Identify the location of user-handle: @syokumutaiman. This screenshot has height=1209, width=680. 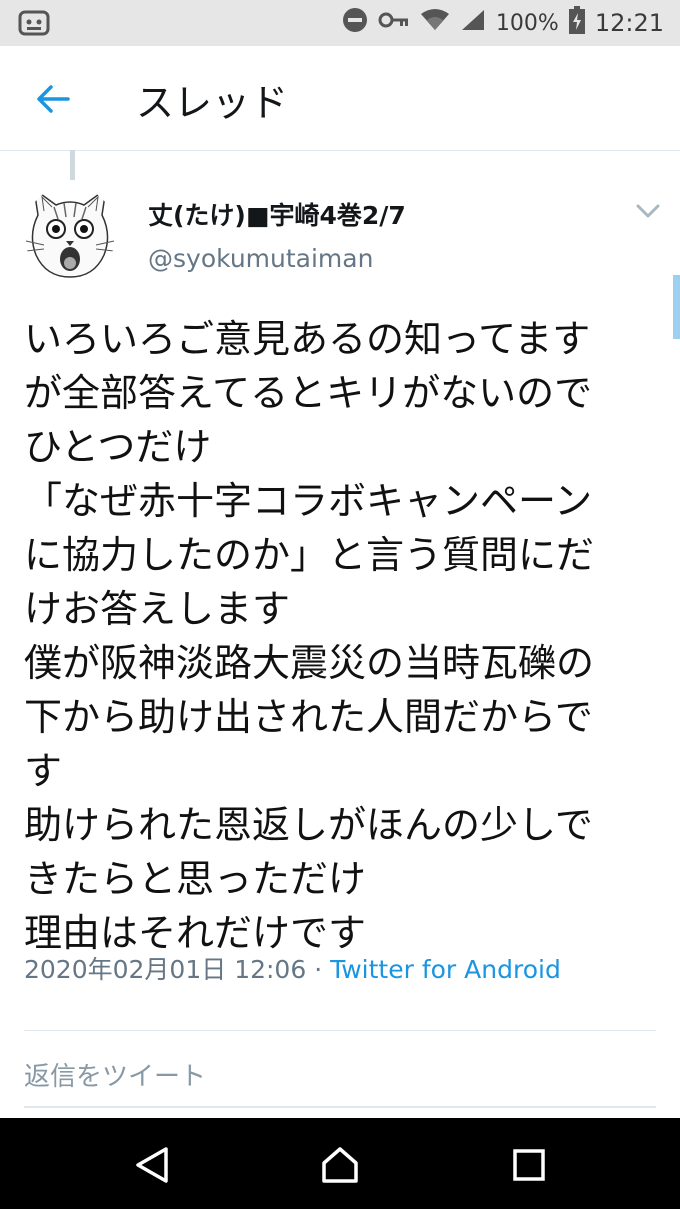
(260, 258).